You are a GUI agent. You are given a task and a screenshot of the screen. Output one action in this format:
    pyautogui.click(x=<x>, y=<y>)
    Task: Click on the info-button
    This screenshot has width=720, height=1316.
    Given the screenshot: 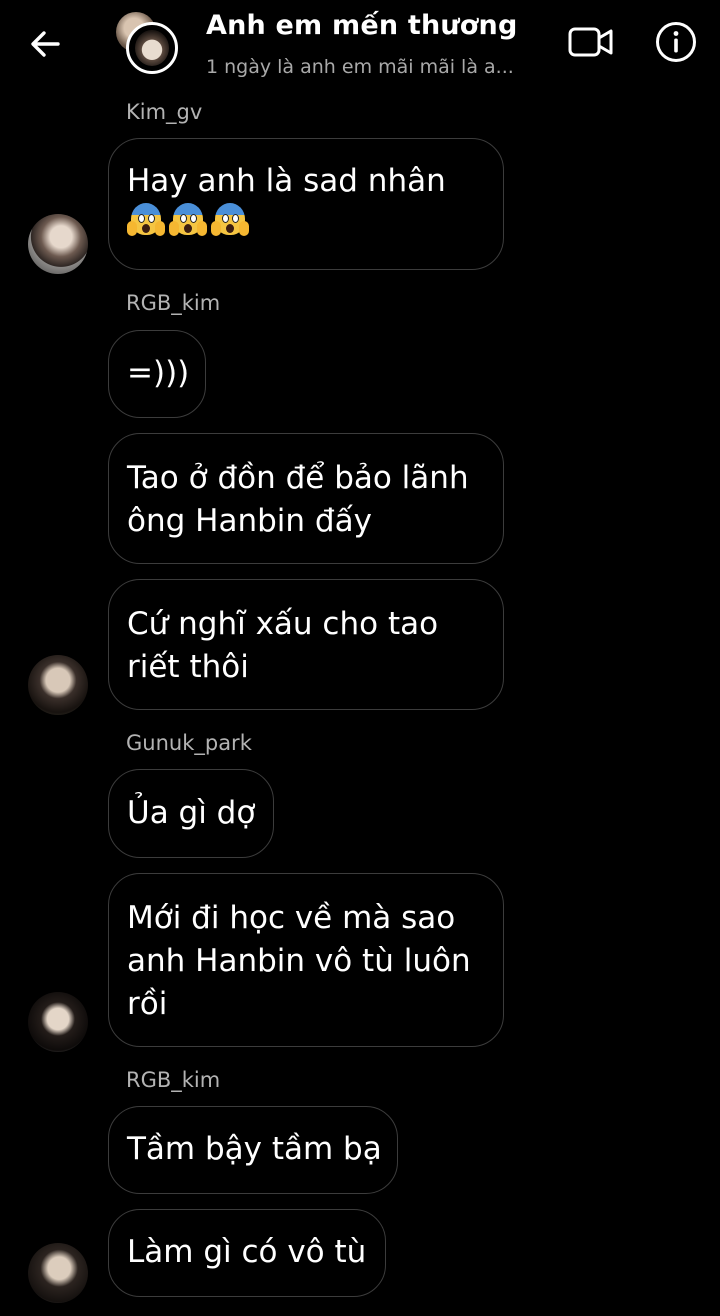 What is the action you would take?
    pyautogui.click(x=676, y=42)
    